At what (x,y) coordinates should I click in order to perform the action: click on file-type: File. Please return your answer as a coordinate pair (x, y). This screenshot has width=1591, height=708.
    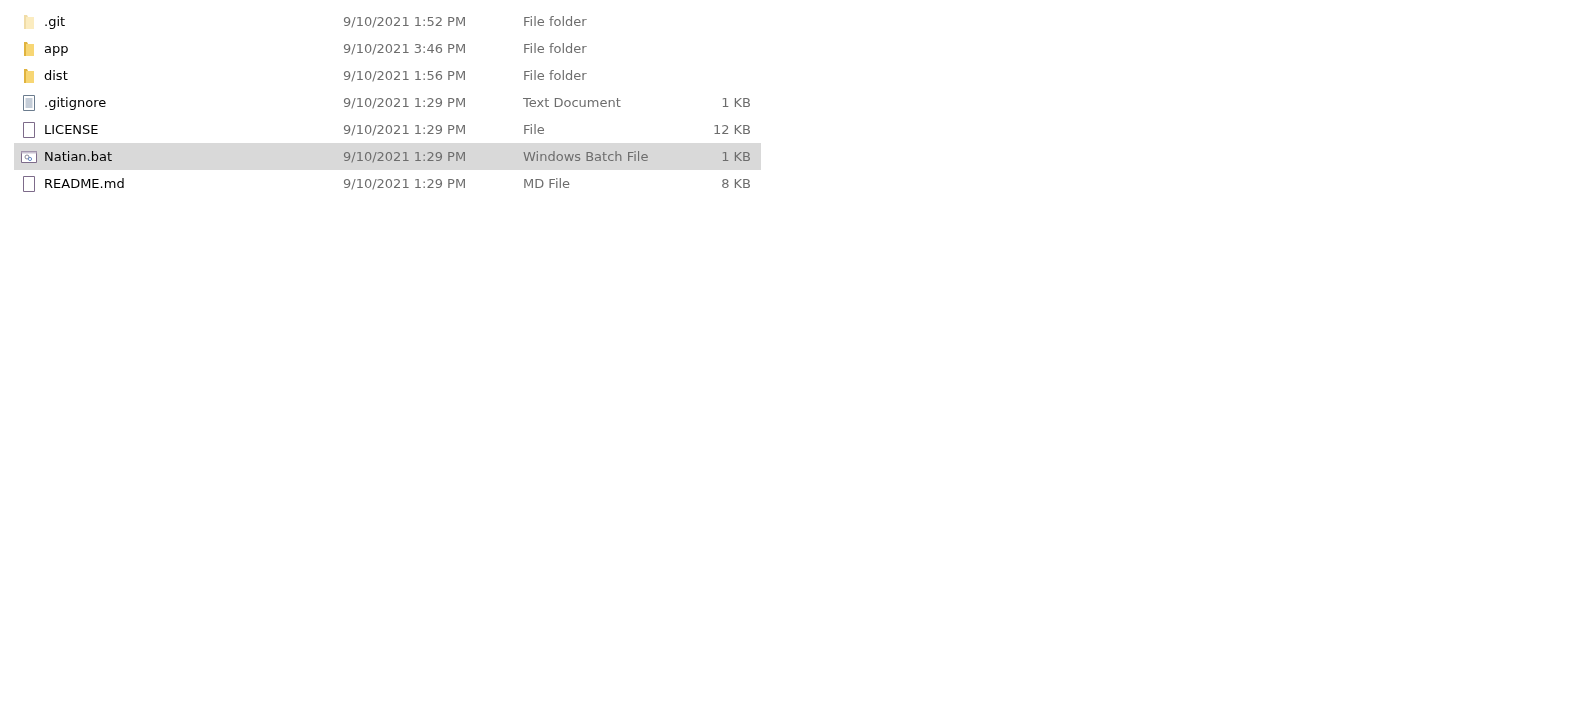
    Looking at the image, I should click on (534, 129).